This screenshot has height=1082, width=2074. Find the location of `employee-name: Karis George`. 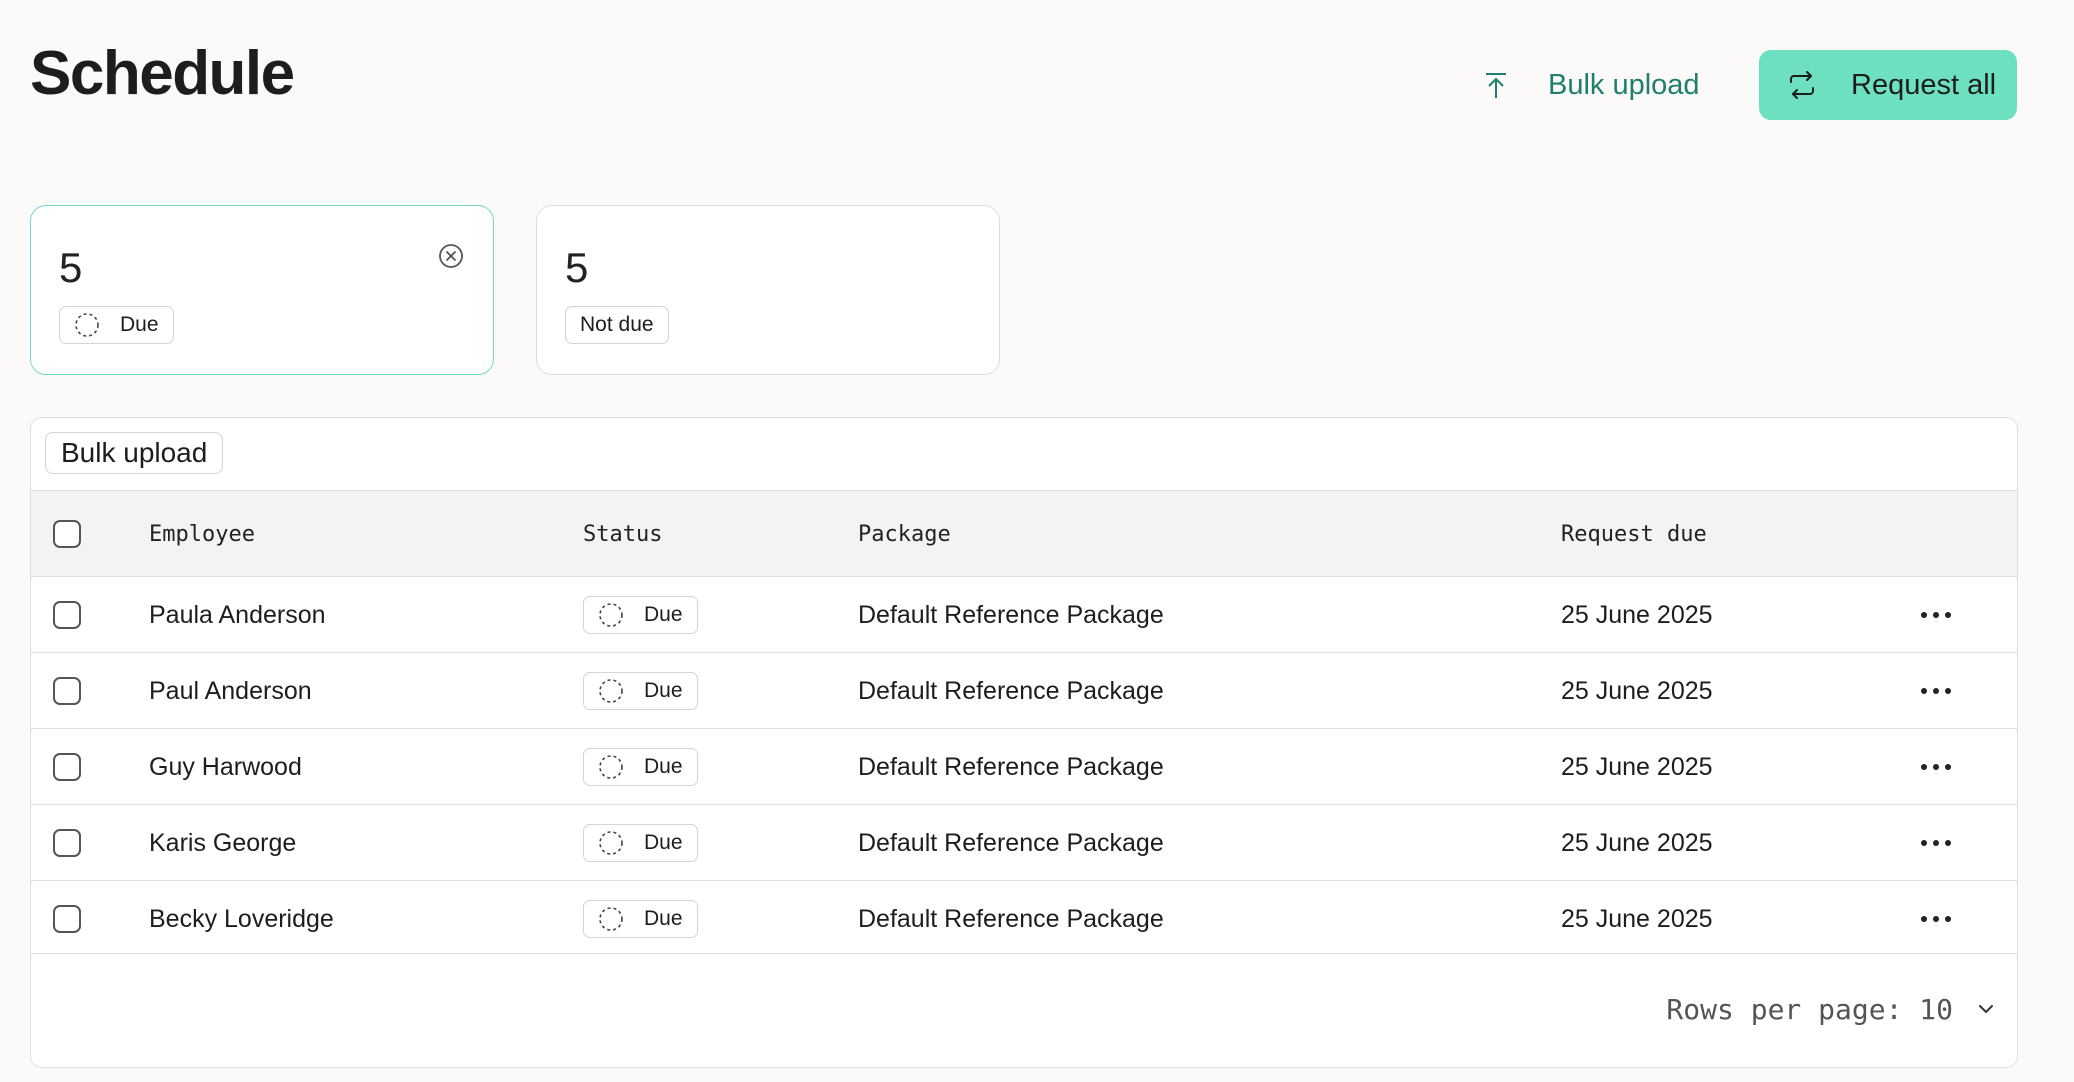

employee-name: Karis George is located at coordinates (223, 842).